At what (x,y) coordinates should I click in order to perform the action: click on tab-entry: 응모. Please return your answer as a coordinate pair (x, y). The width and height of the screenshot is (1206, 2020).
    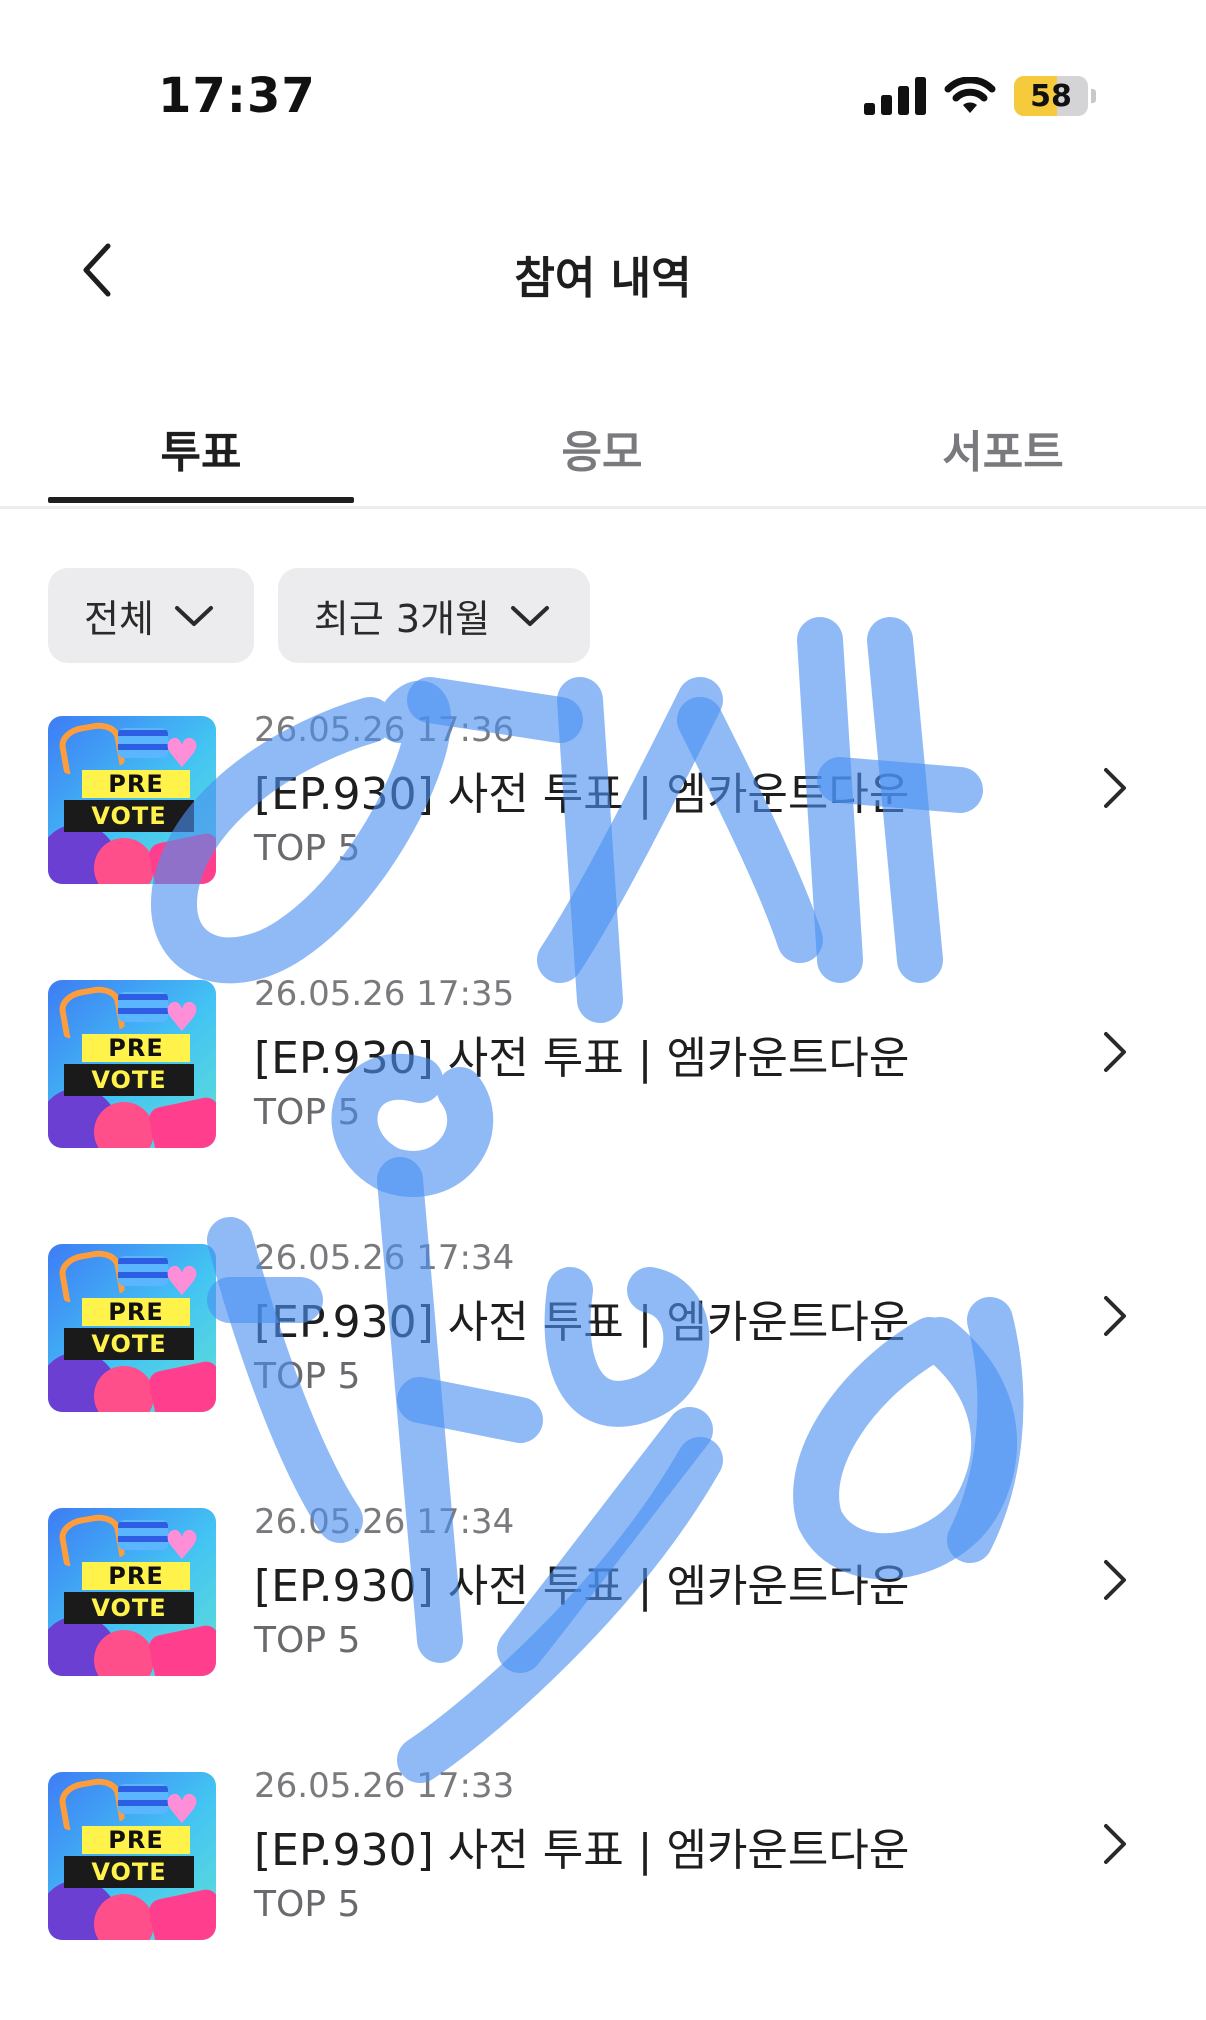
    Looking at the image, I should click on (602, 448).